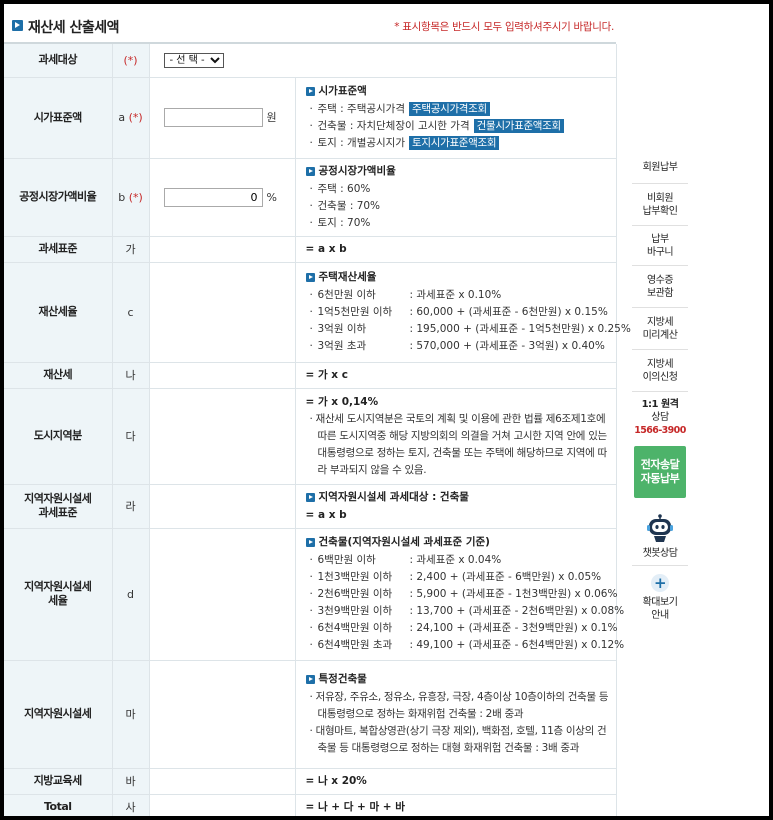  I want to click on row-symbol: 다, so click(131, 436).